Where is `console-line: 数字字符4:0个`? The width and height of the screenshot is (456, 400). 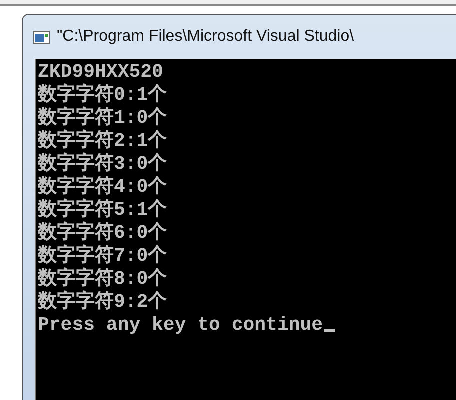 console-line: 数字字符4:0个 is located at coordinates (103, 187).